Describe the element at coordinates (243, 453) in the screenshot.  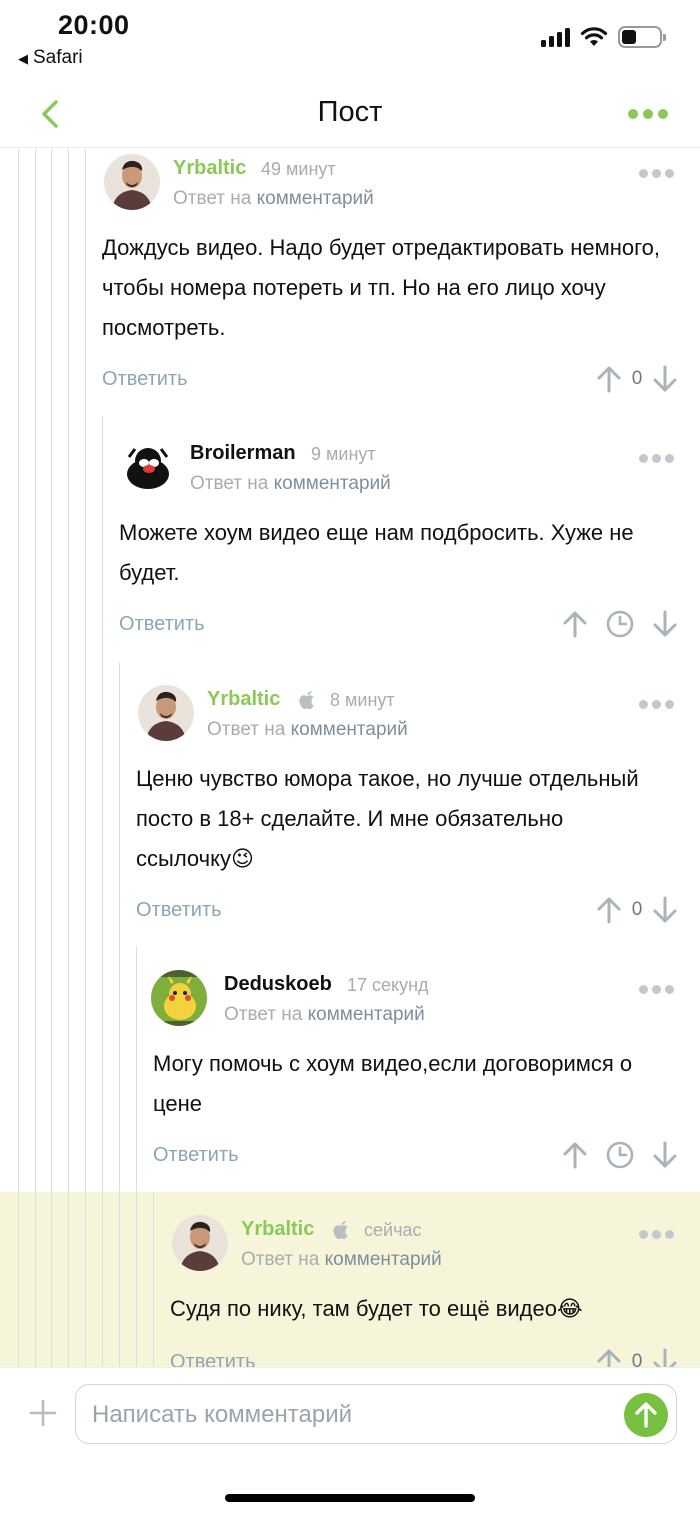
I see `comment-author: Broilerman` at that location.